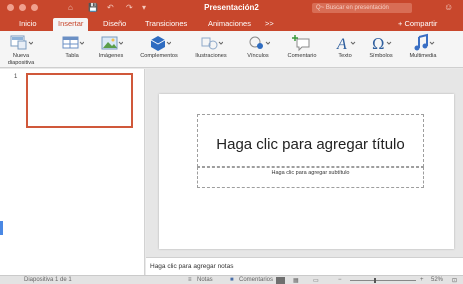 The image size is (463, 284). I want to click on pane-marker, so click(1, 228).